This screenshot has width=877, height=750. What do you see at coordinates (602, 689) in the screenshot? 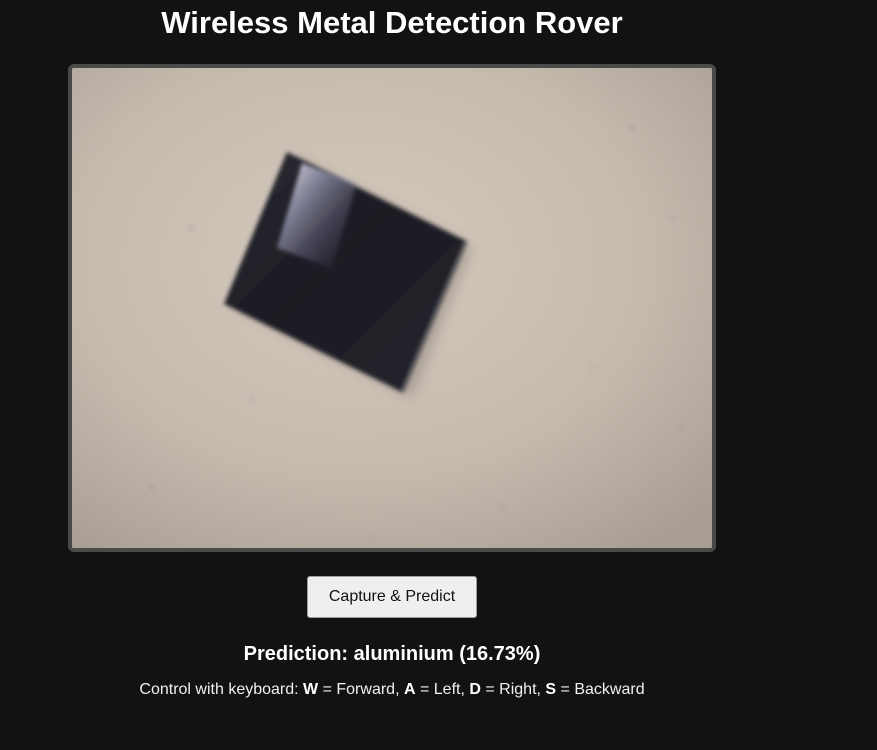
I see `key-backward-action: = Backward` at bounding box center [602, 689].